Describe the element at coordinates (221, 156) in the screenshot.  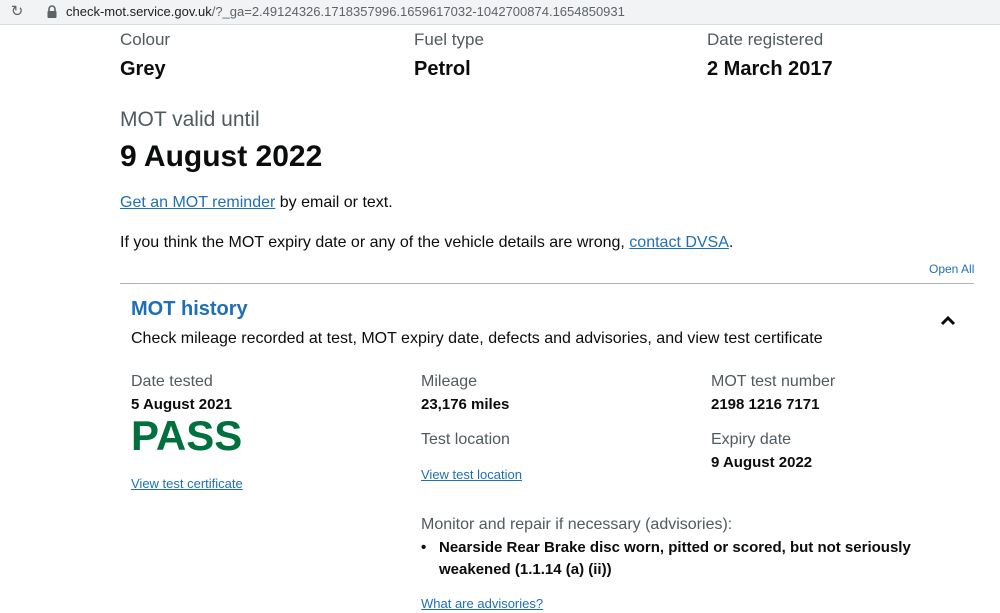
I see `mot-valid-date: 9 August 2022` at that location.